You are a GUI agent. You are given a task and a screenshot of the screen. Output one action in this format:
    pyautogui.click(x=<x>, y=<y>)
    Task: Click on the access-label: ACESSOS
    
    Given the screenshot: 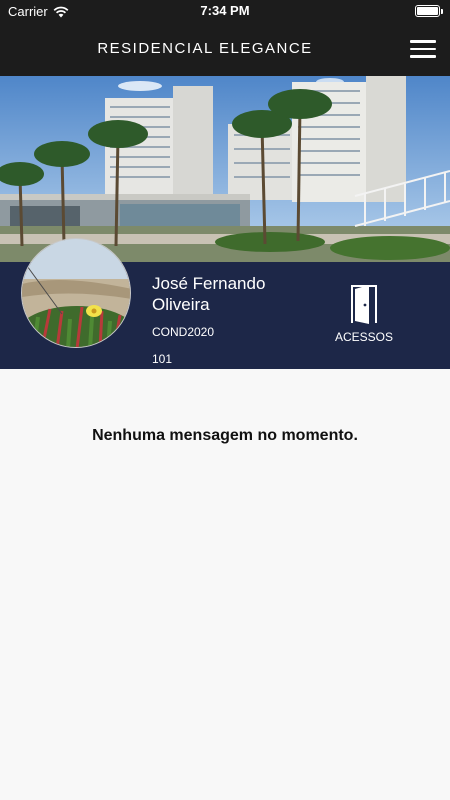 What is the action you would take?
    pyautogui.click(x=364, y=337)
    